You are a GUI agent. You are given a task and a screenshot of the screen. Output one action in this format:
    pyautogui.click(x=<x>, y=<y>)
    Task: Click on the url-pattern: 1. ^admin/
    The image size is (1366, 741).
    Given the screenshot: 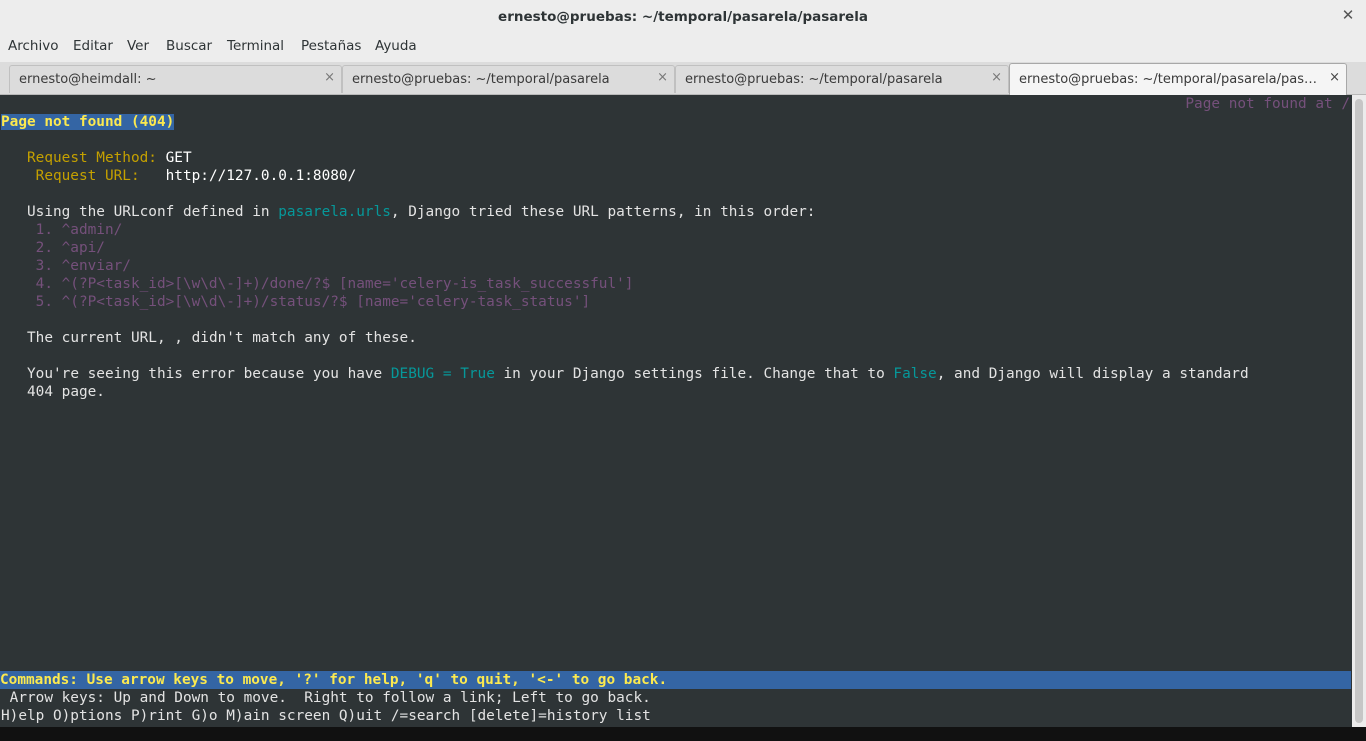 What is the action you would take?
    pyautogui.click(x=79, y=230)
    